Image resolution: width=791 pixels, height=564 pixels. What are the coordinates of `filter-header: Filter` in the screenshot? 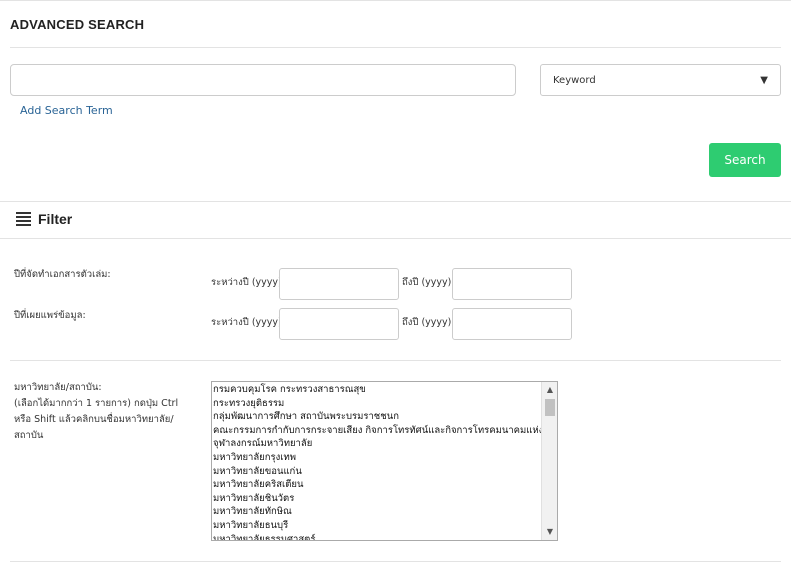 It's located at (44, 219).